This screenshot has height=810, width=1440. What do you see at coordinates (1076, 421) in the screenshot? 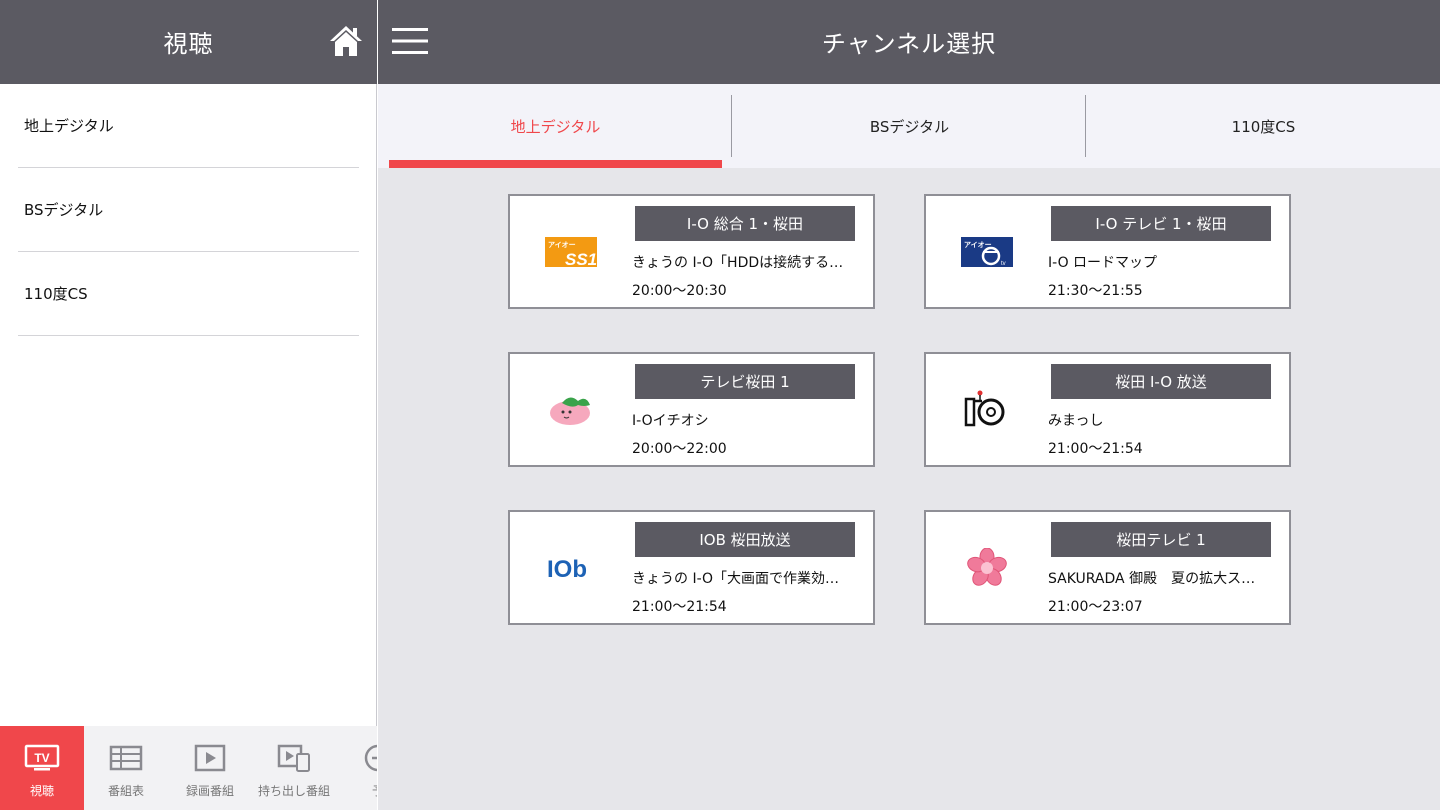
I see `program-title: みまっし` at bounding box center [1076, 421].